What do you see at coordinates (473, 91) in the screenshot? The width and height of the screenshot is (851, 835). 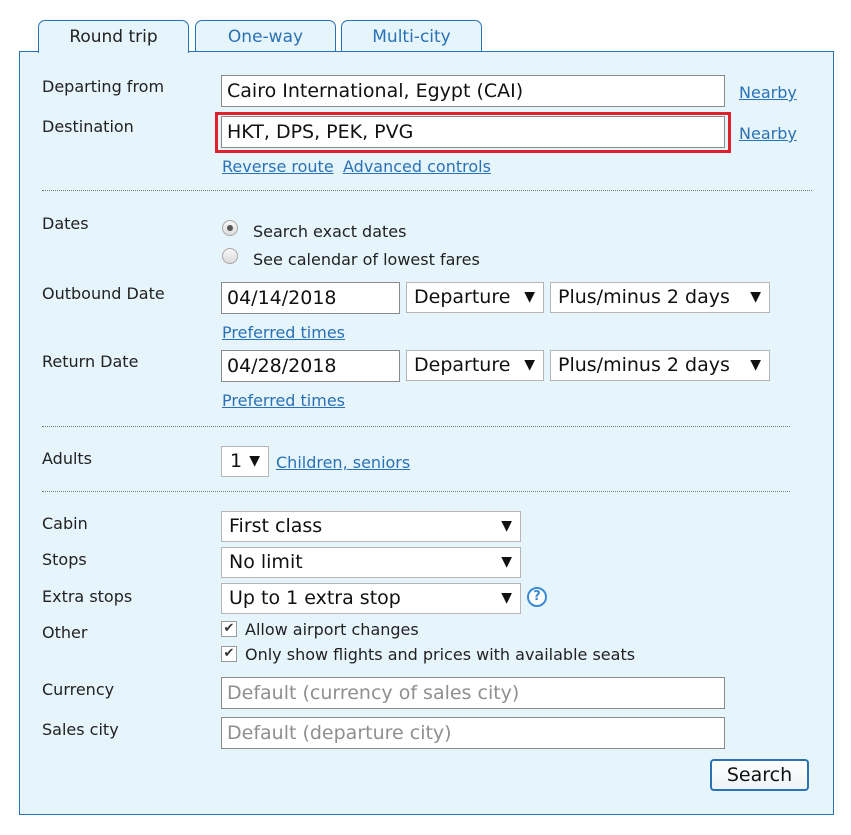 I see `departing-from-input: Cairo International, Egypt (CAI)` at bounding box center [473, 91].